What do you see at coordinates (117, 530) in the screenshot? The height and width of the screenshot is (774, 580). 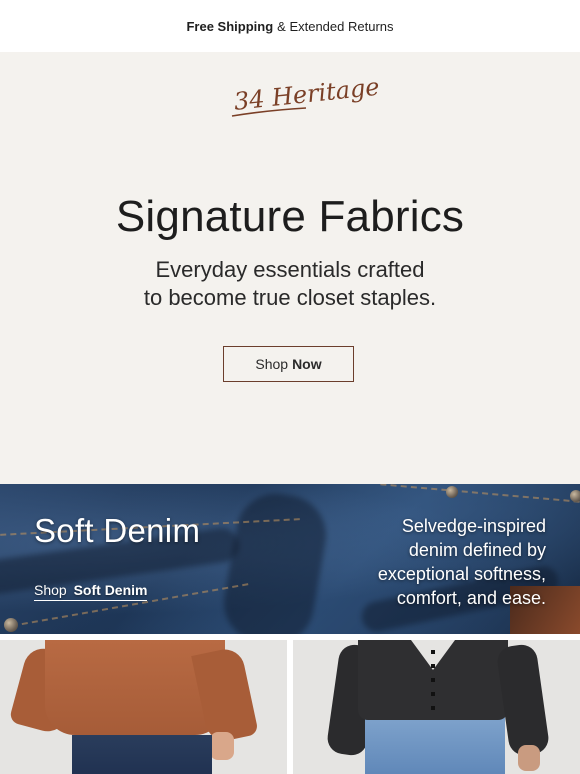 I see `soft-denim-title: Soft Denim` at bounding box center [117, 530].